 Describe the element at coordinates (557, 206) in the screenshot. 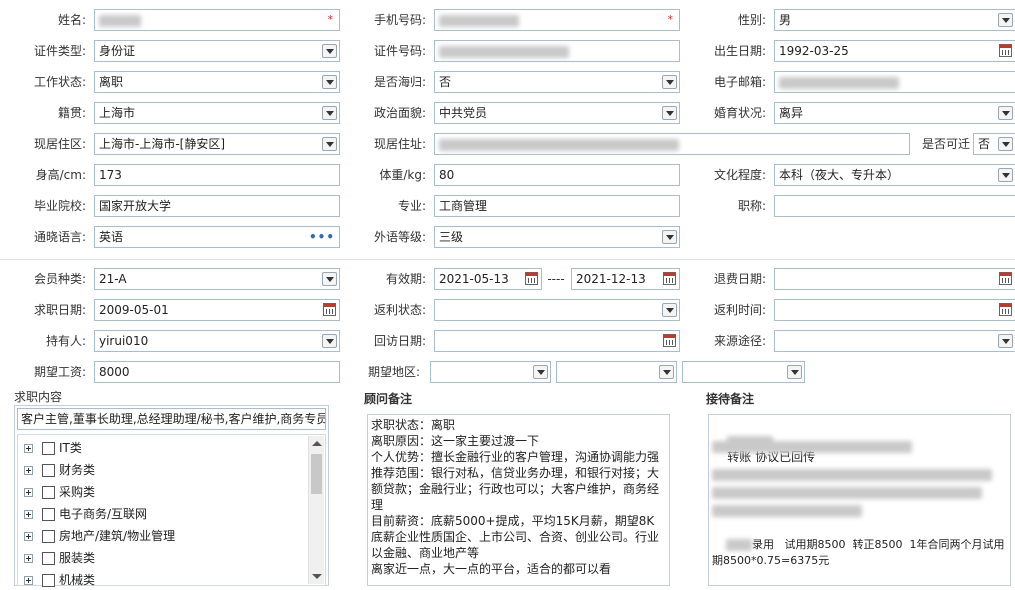

I see `major-field: 工商管理` at that location.